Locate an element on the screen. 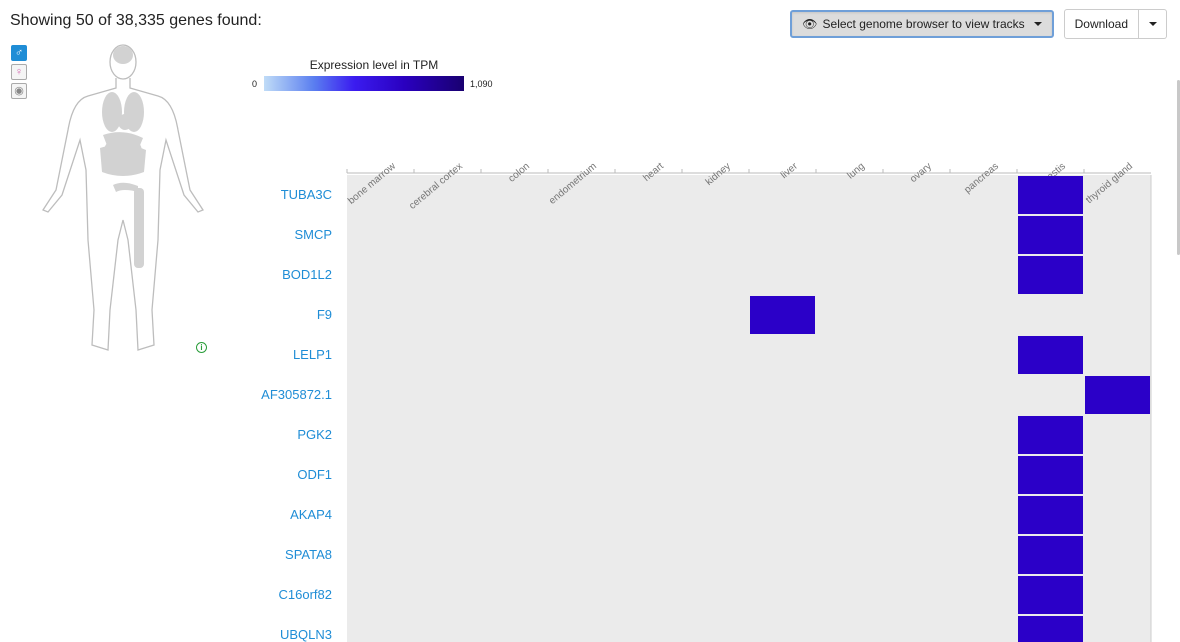 The image size is (1180, 642). gene-row-label: F9 is located at coordinates (324, 314).